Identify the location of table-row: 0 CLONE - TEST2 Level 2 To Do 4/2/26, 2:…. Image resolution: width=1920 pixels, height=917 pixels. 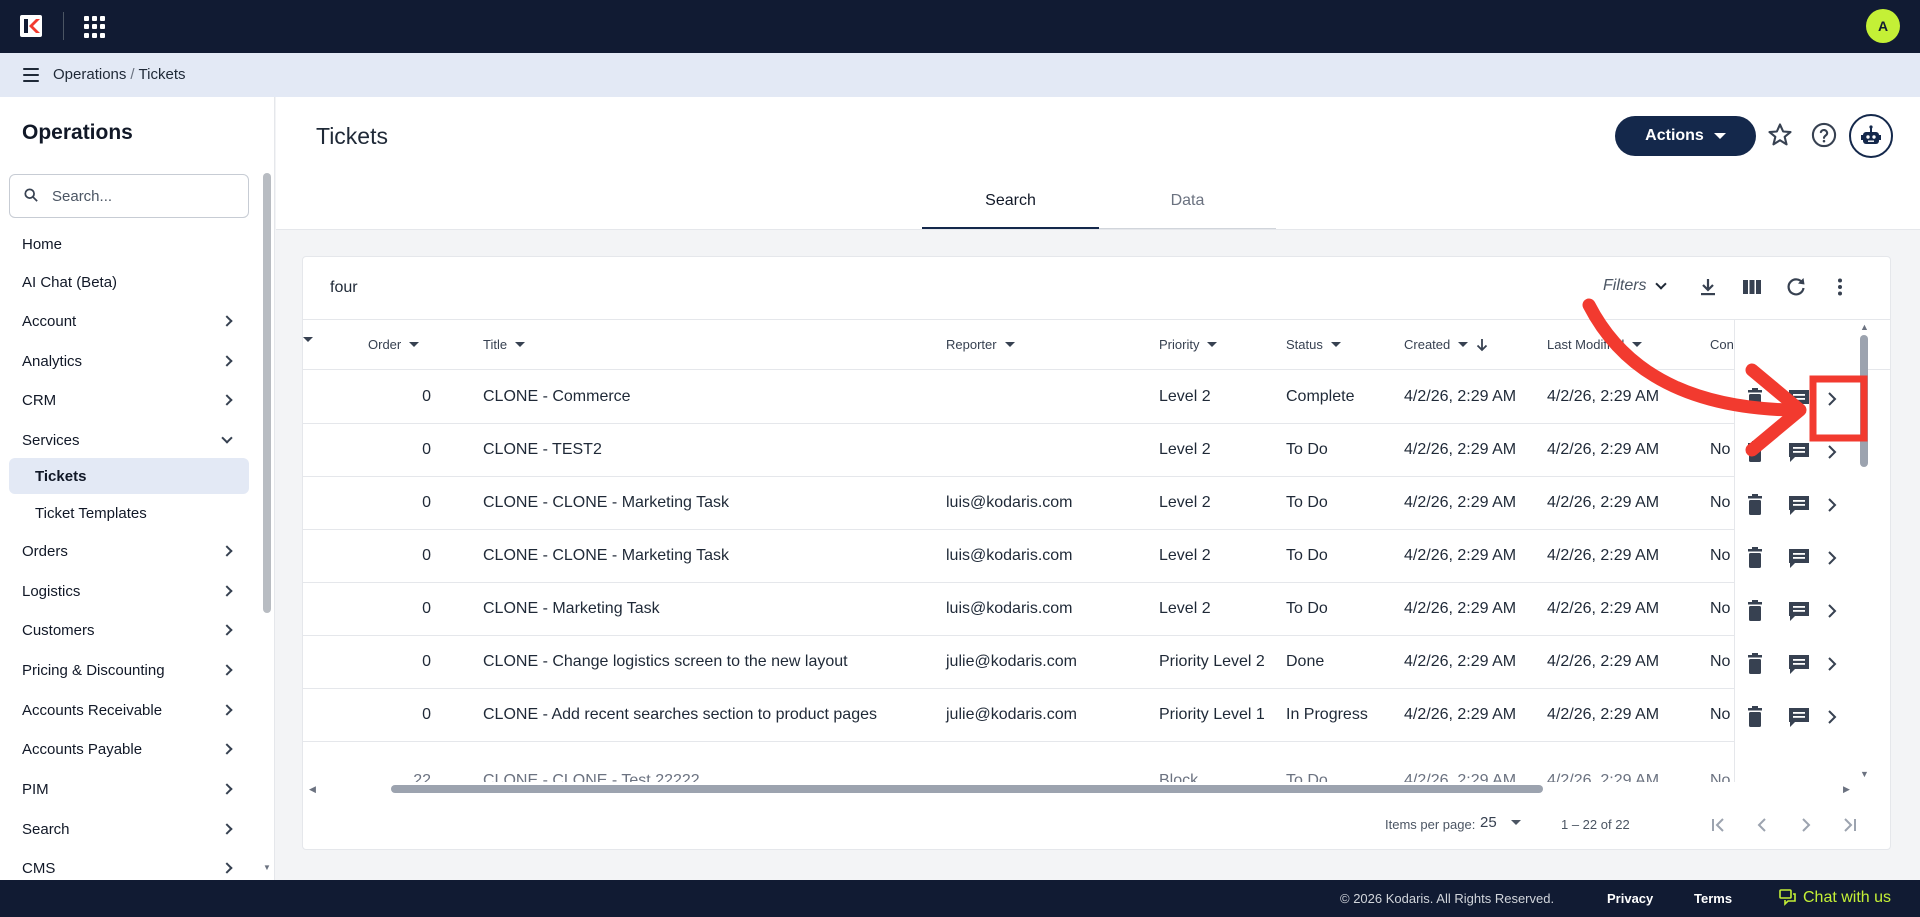
(1083, 450).